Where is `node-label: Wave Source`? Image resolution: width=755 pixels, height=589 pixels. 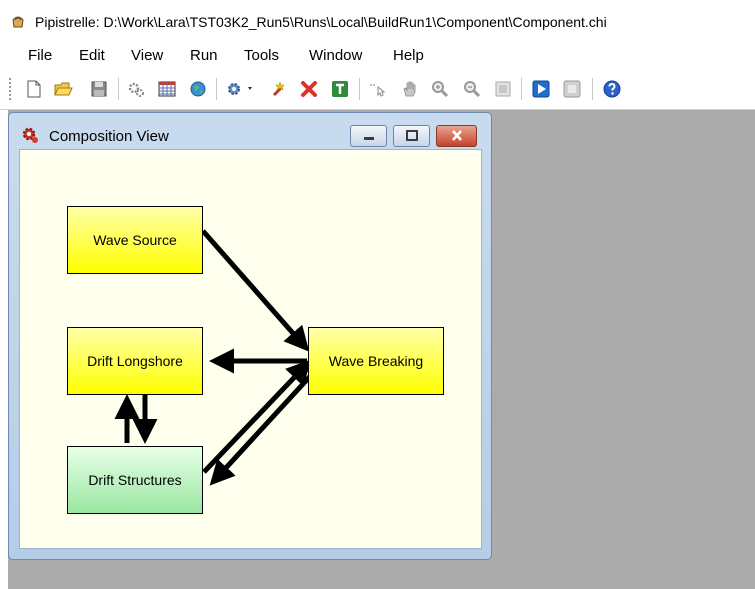 node-label: Wave Source is located at coordinates (135, 240).